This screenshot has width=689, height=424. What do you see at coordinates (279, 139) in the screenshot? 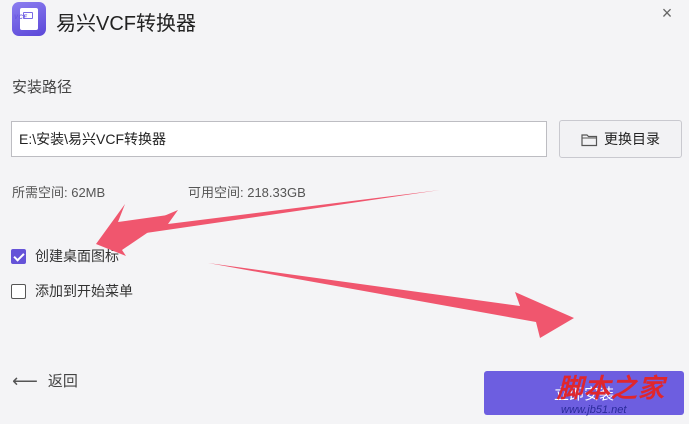
I see `install-path-field: E:\安装\易兴VCF转换器` at bounding box center [279, 139].